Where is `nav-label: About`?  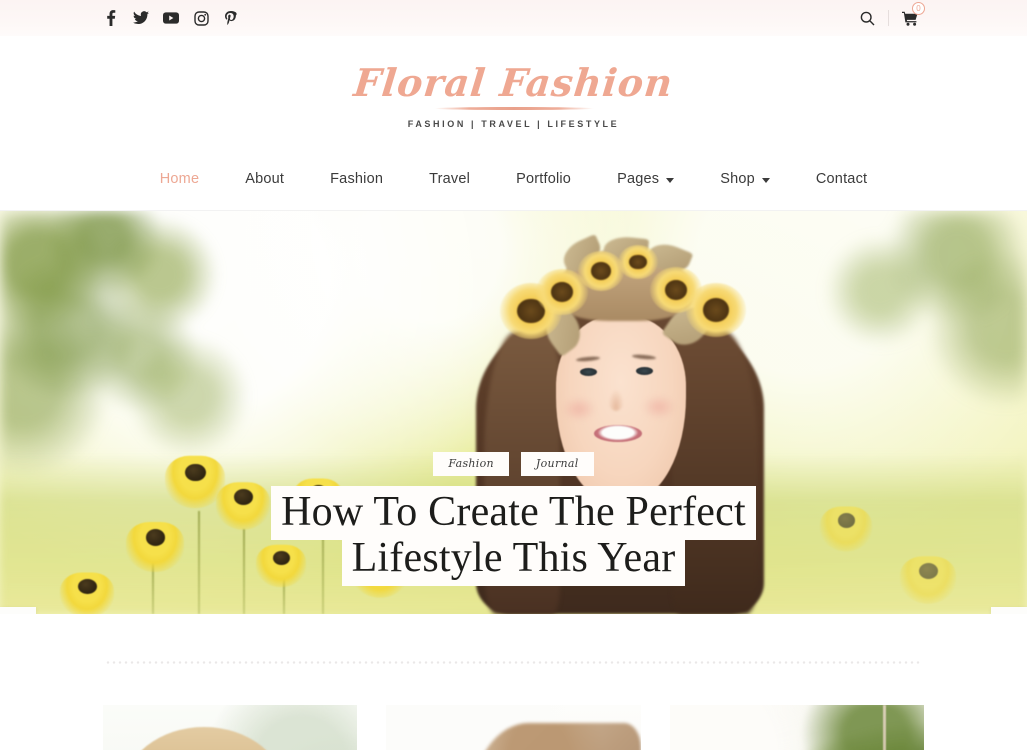 nav-label: About is located at coordinates (265, 179).